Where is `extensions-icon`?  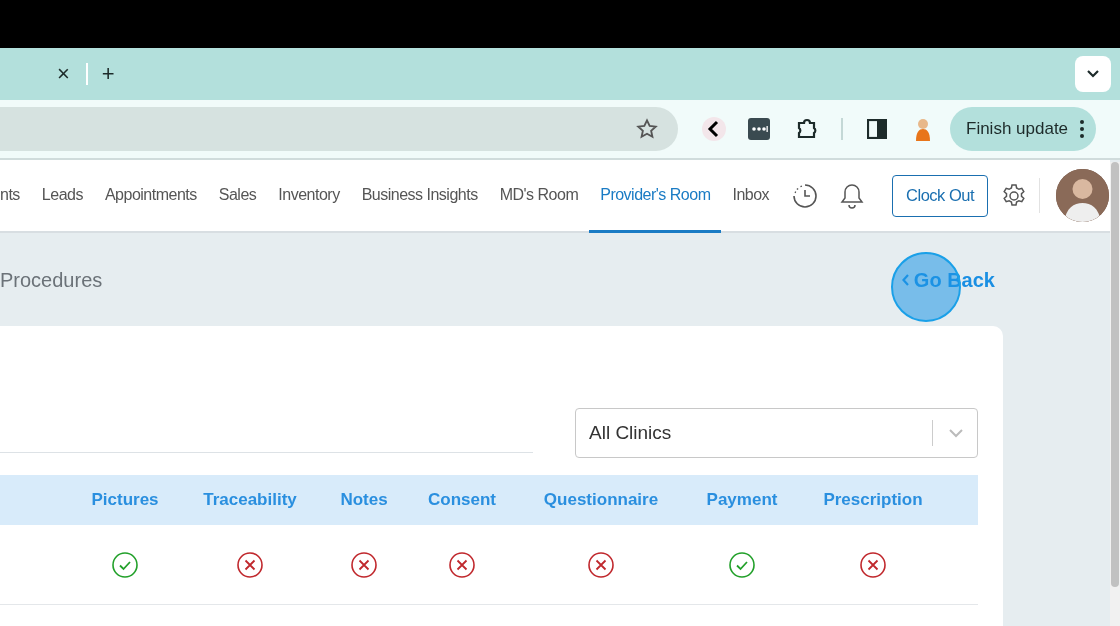
extensions-icon is located at coordinates (807, 129).